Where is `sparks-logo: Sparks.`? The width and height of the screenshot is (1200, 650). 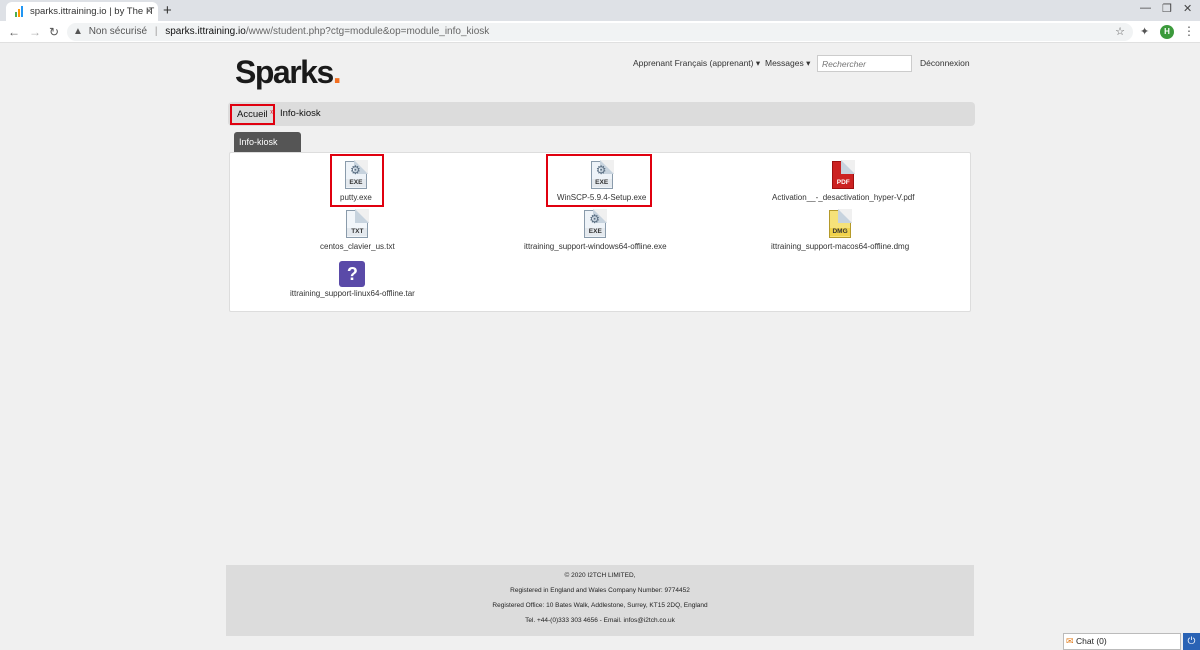
sparks-logo: Sparks. is located at coordinates (288, 72).